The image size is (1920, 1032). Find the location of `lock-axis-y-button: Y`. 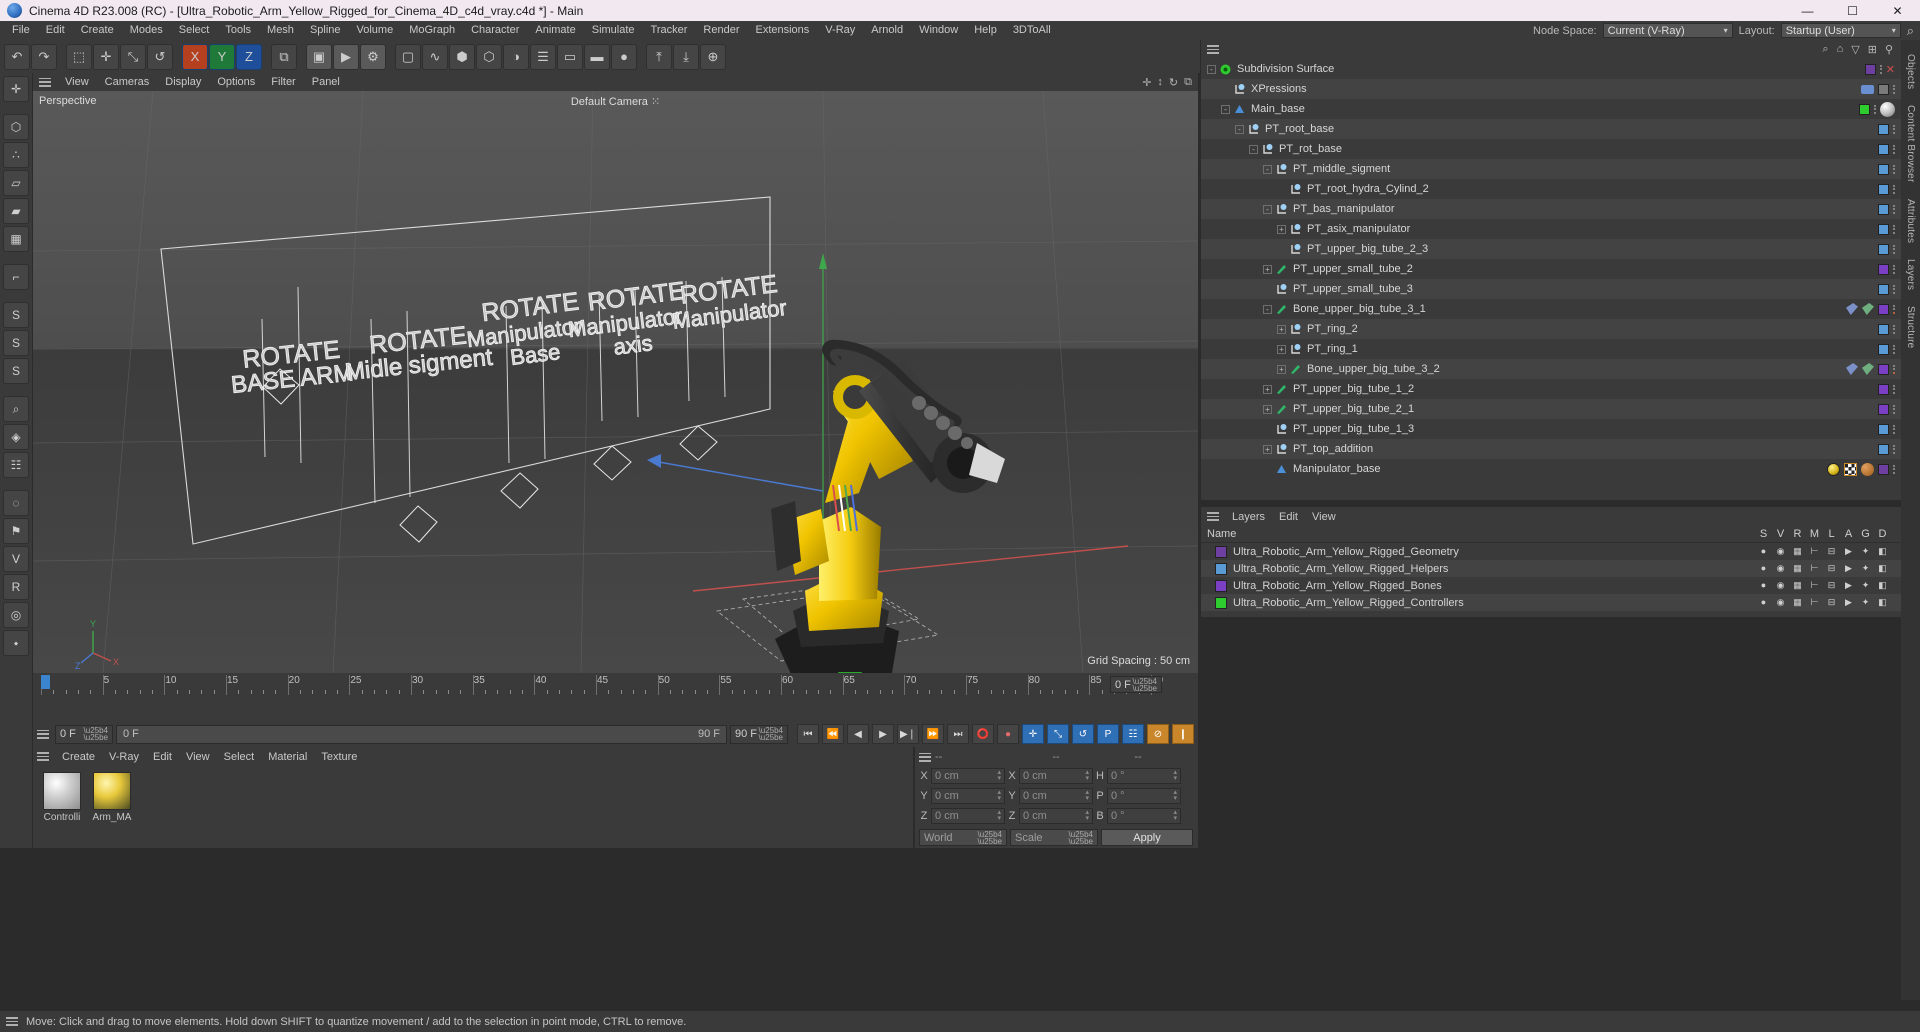

lock-axis-y-button: Y is located at coordinates (222, 56).